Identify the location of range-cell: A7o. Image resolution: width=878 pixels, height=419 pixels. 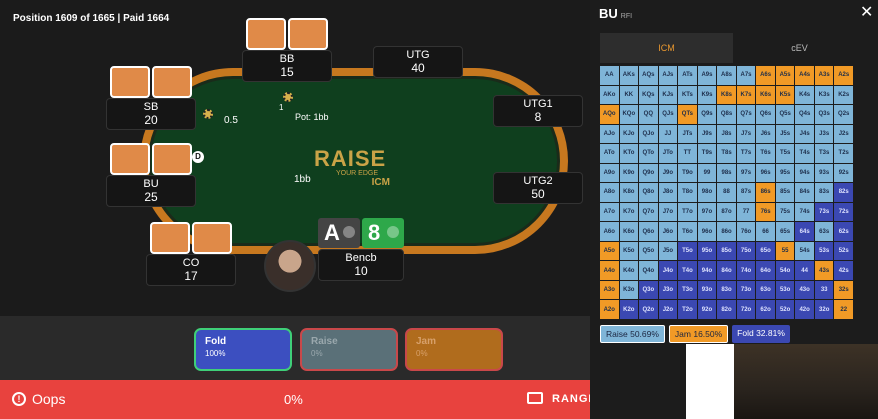
(609, 212).